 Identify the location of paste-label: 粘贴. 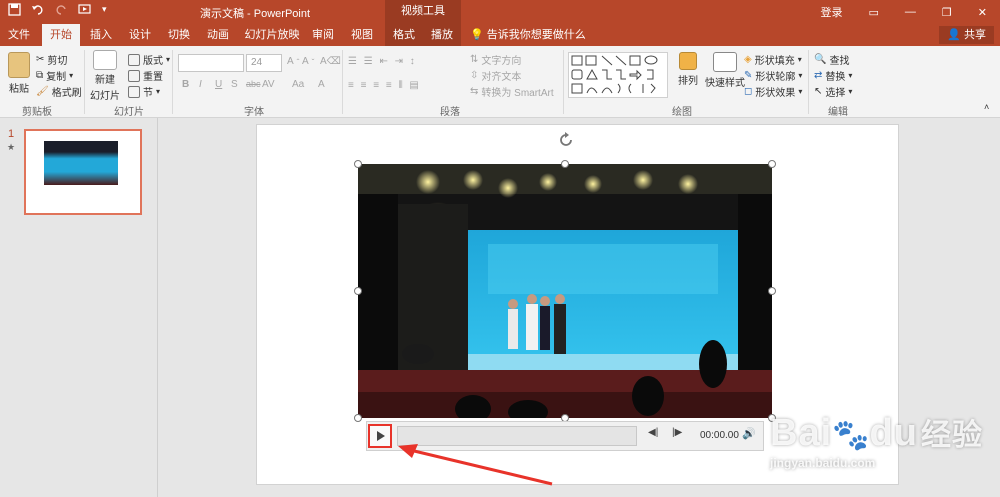
(19, 89).